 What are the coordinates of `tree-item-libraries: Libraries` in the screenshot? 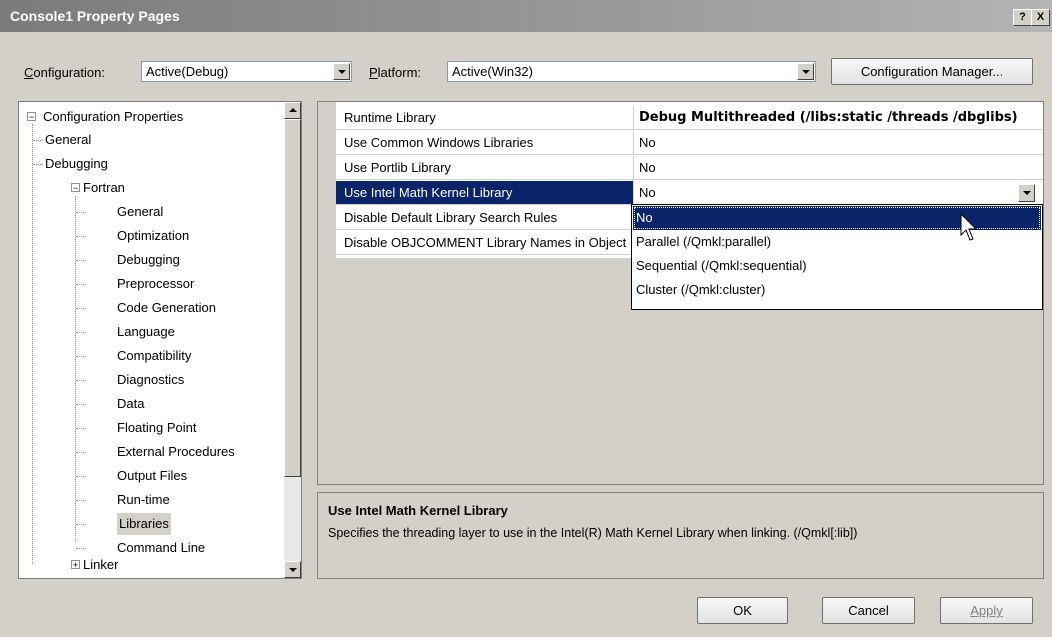 It's located at (144, 524).